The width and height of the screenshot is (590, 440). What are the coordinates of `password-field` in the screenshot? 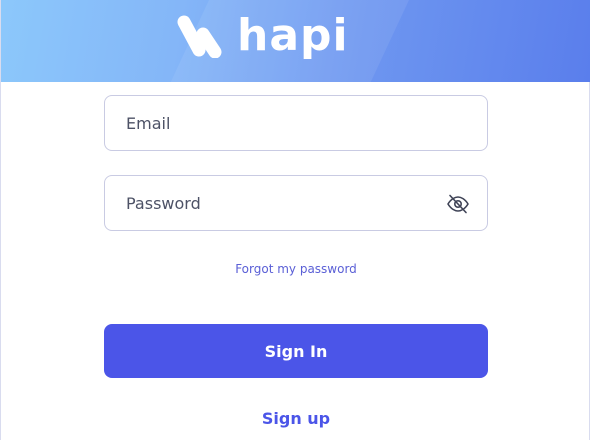 It's located at (296, 203).